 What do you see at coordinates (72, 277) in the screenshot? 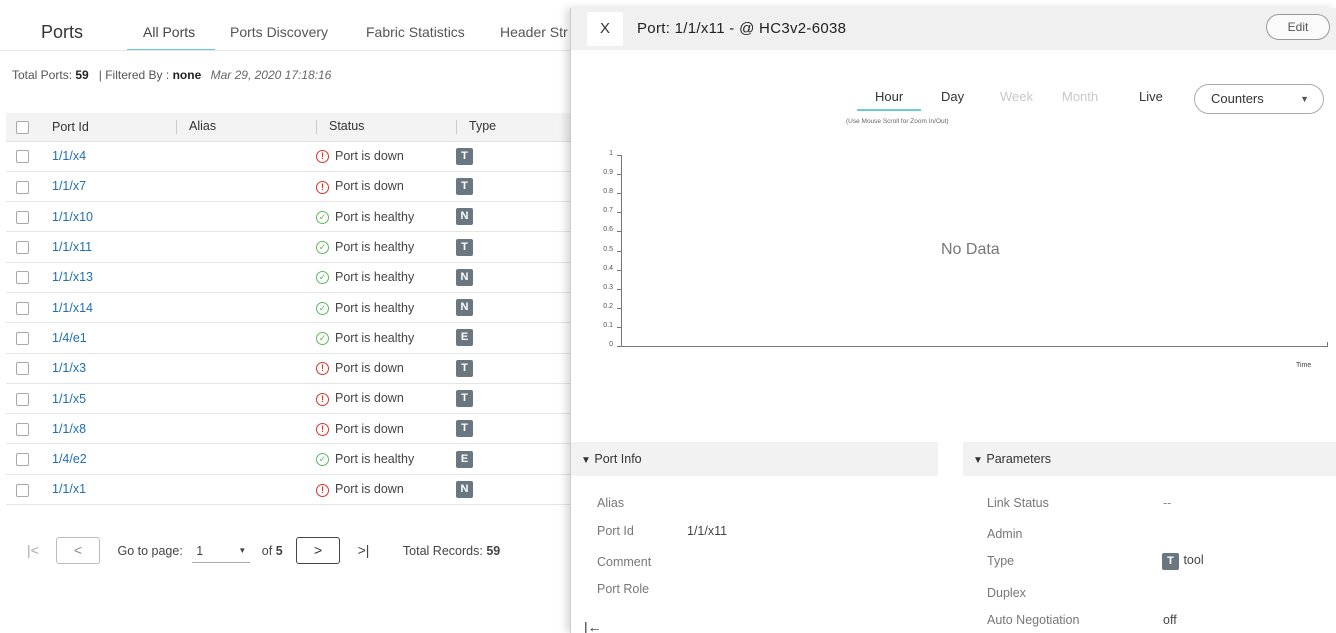
I see `port-id-link: 1/1/x13` at bounding box center [72, 277].